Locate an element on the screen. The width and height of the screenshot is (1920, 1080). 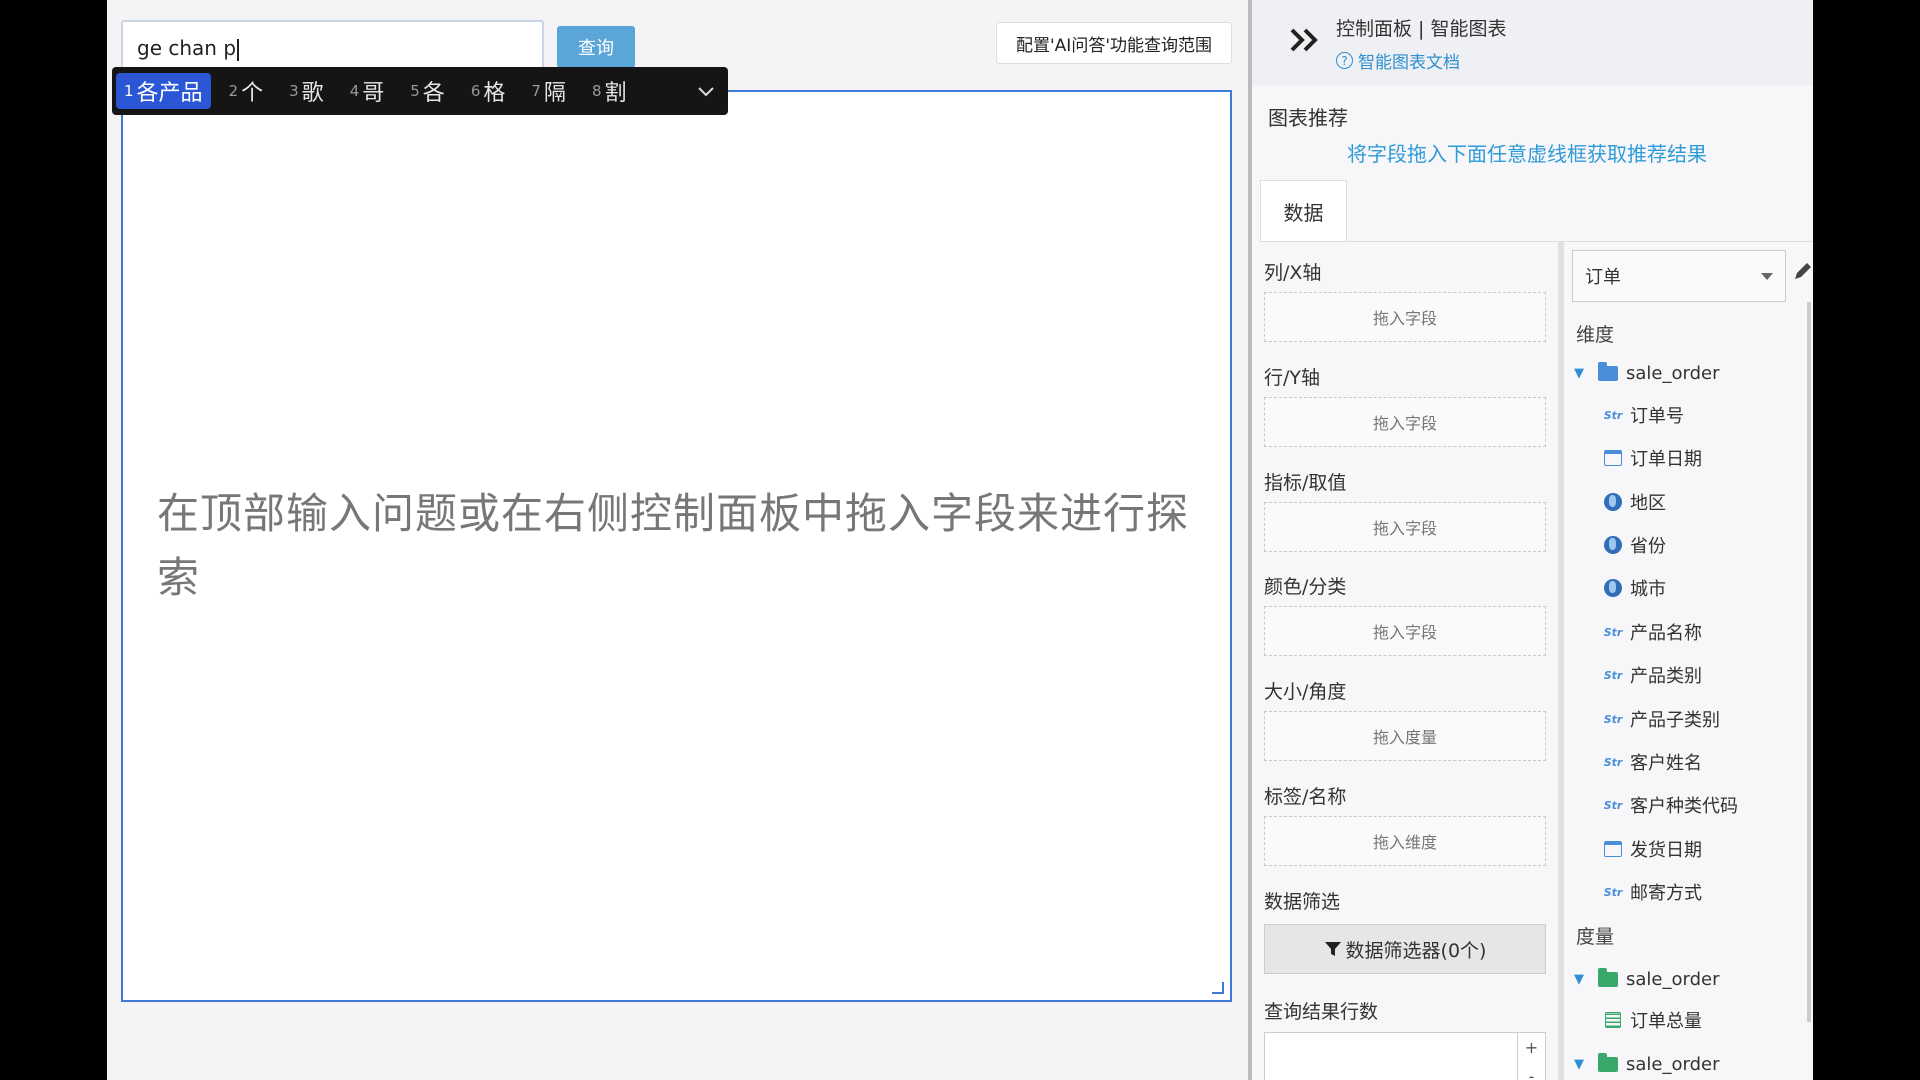
measure-icon is located at coordinates (1613, 1020).